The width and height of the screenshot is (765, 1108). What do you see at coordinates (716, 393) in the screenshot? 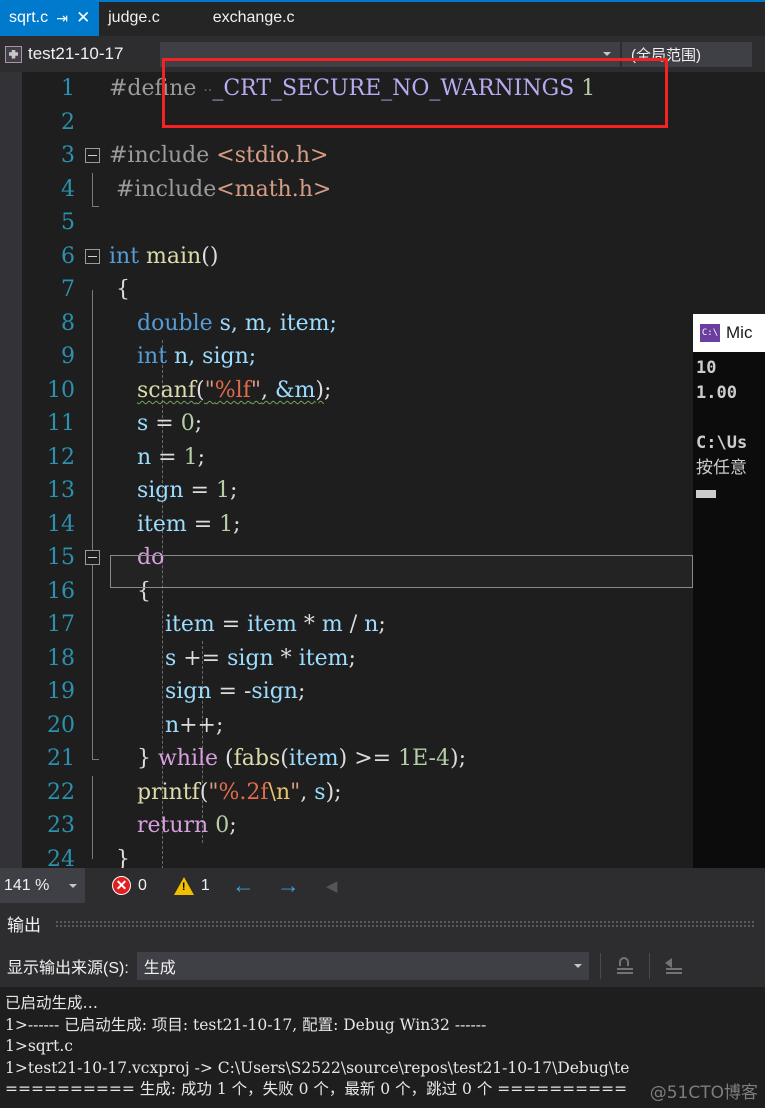
I see `console-line: 1.00` at bounding box center [716, 393].